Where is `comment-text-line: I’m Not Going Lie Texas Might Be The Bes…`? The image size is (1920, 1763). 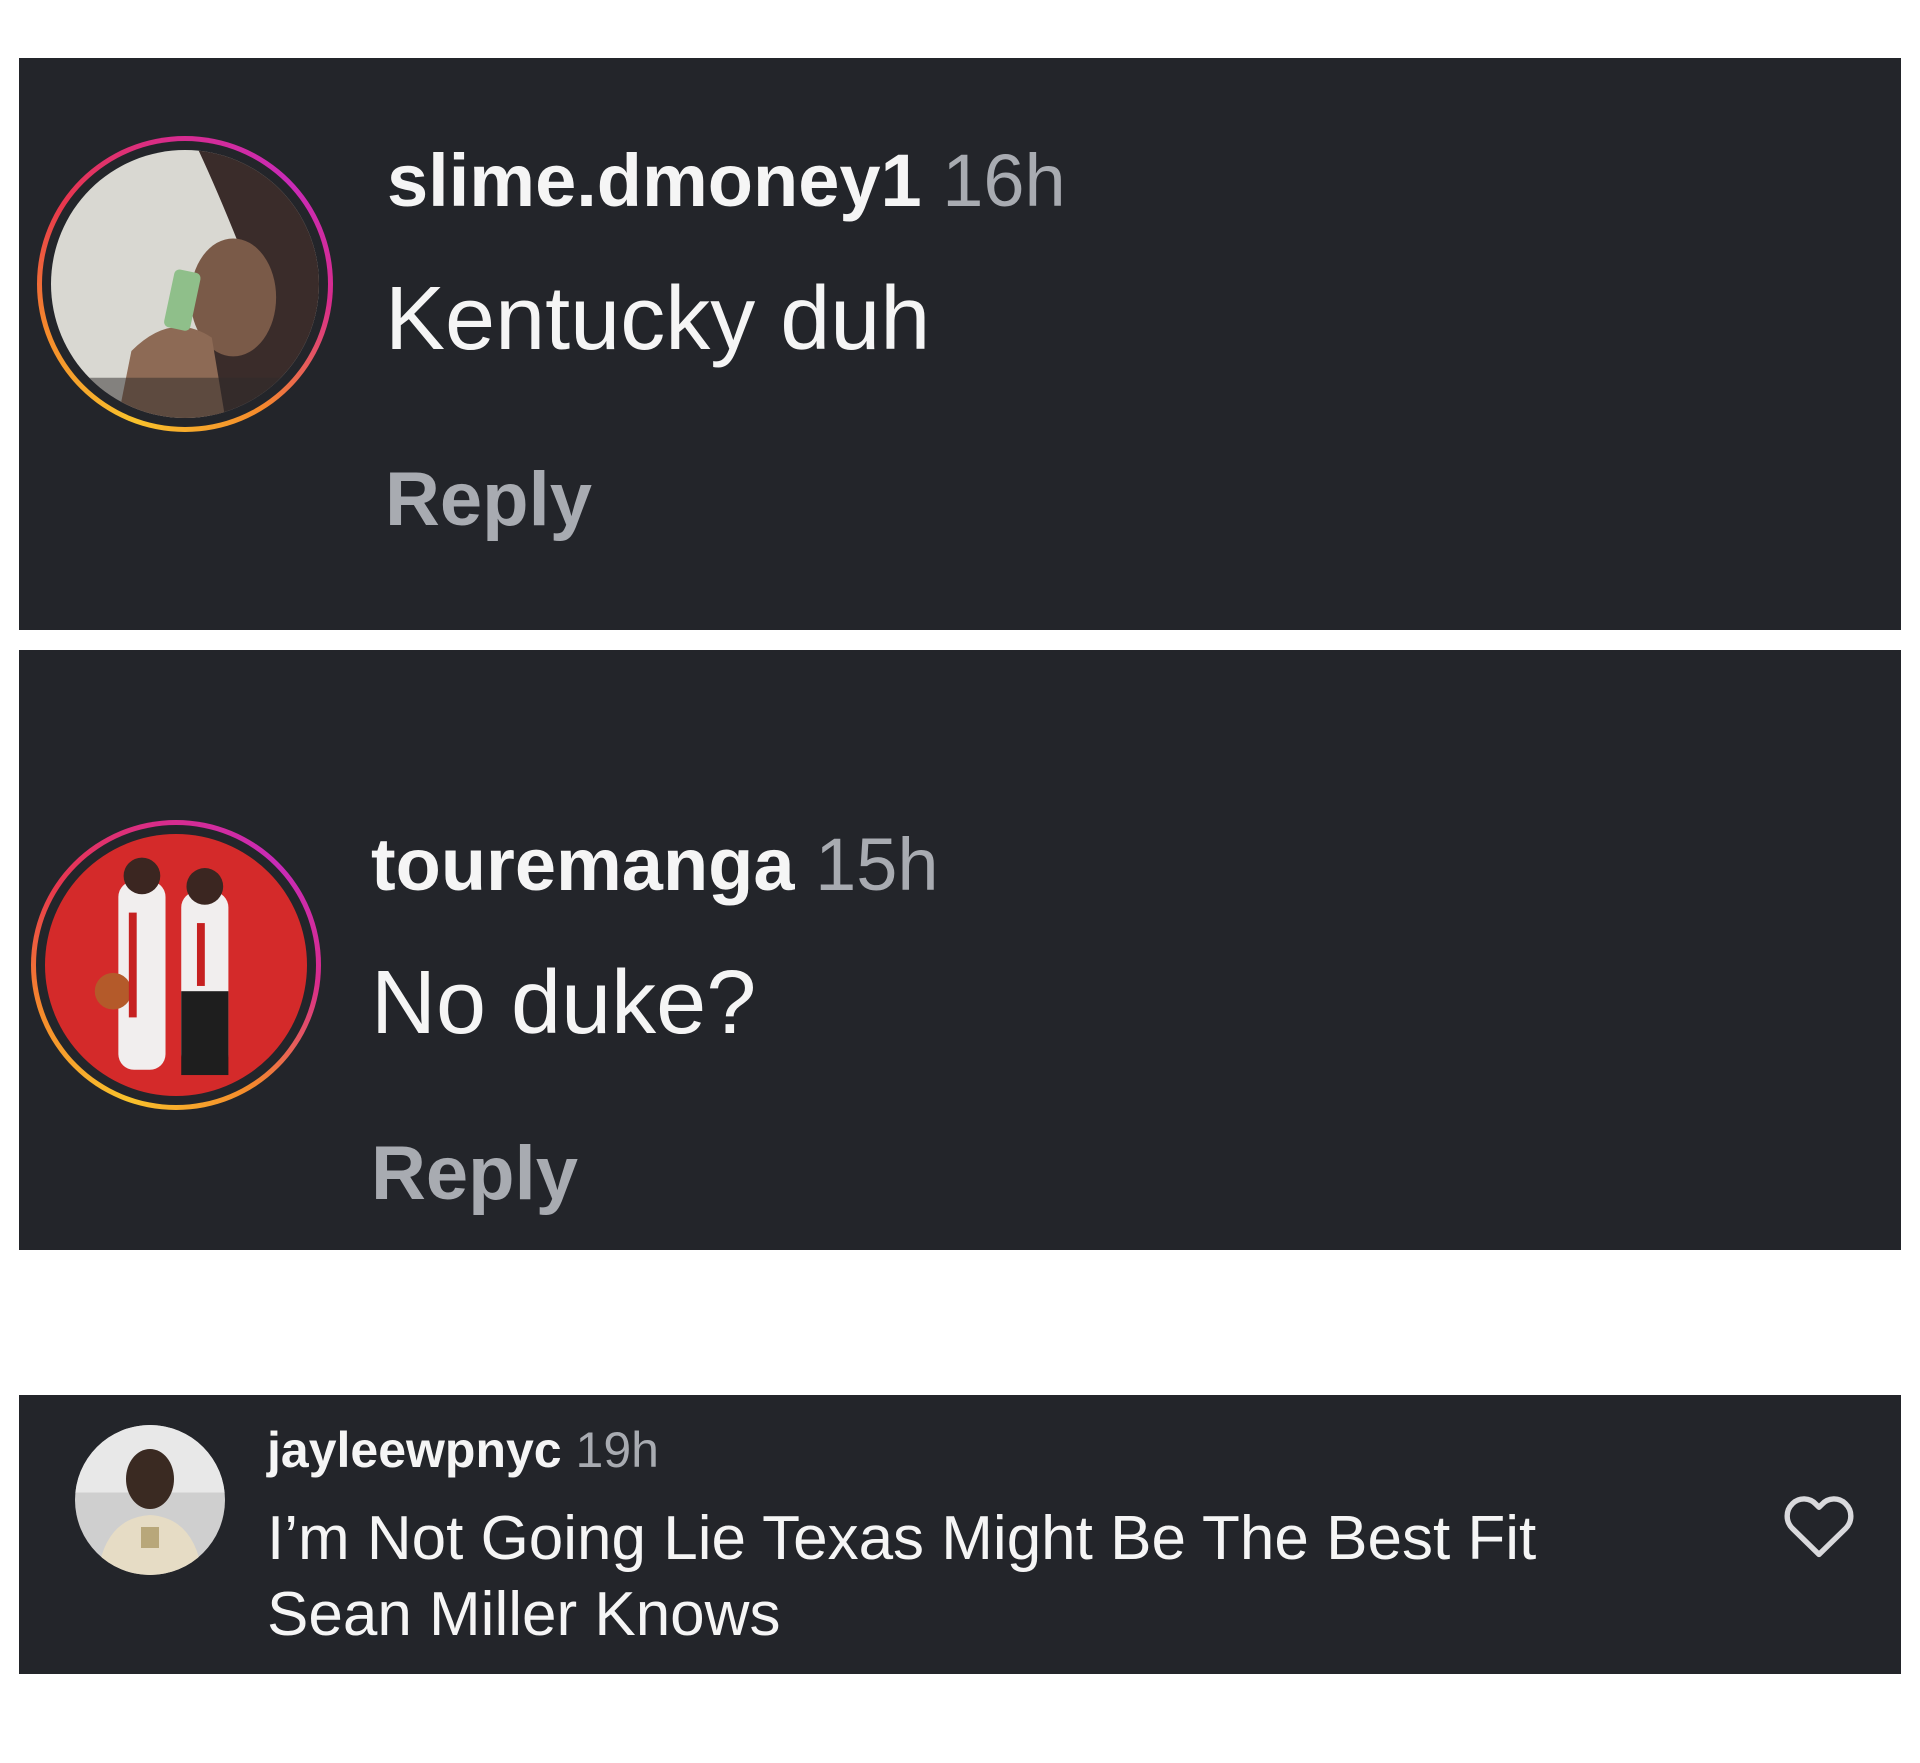
comment-text-line: I’m Not Going Lie Texas Might Be The Bes… is located at coordinates (902, 1538).